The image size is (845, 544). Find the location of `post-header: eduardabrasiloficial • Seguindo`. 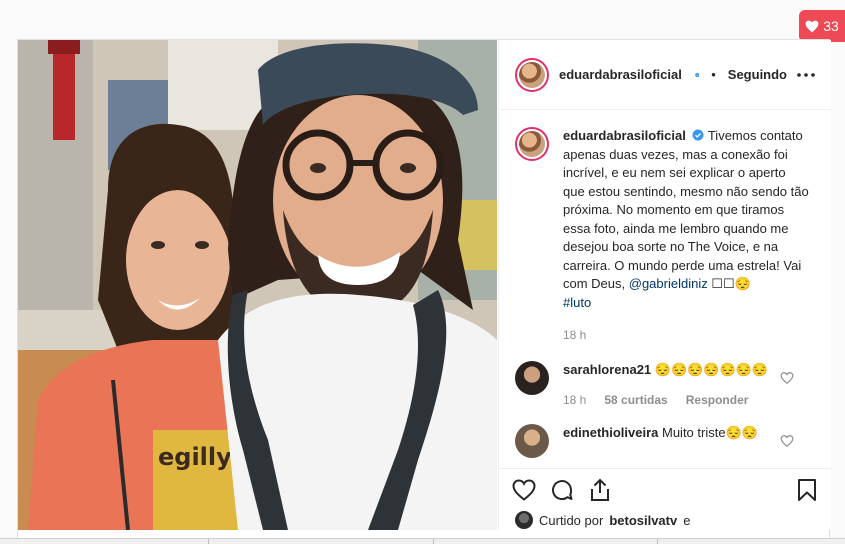

post-header: eduardabrasiloficial • Seguindo is located at coordinates (665, 75).